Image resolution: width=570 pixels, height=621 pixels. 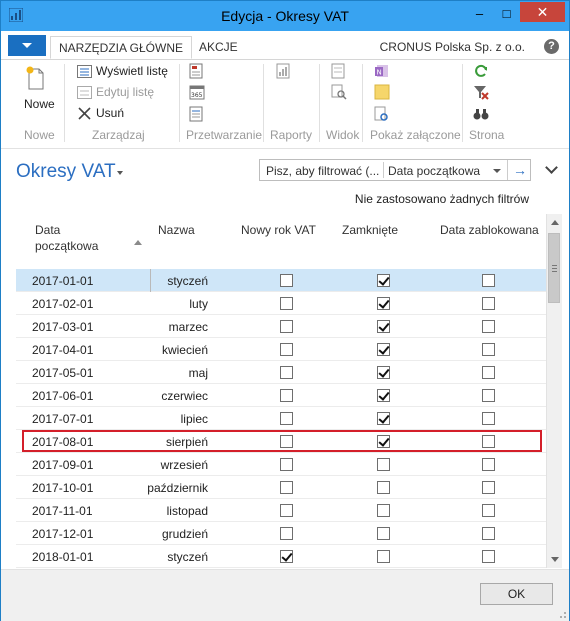 I want to click on arrow-right-icon: →, so click(x=519, y=170).